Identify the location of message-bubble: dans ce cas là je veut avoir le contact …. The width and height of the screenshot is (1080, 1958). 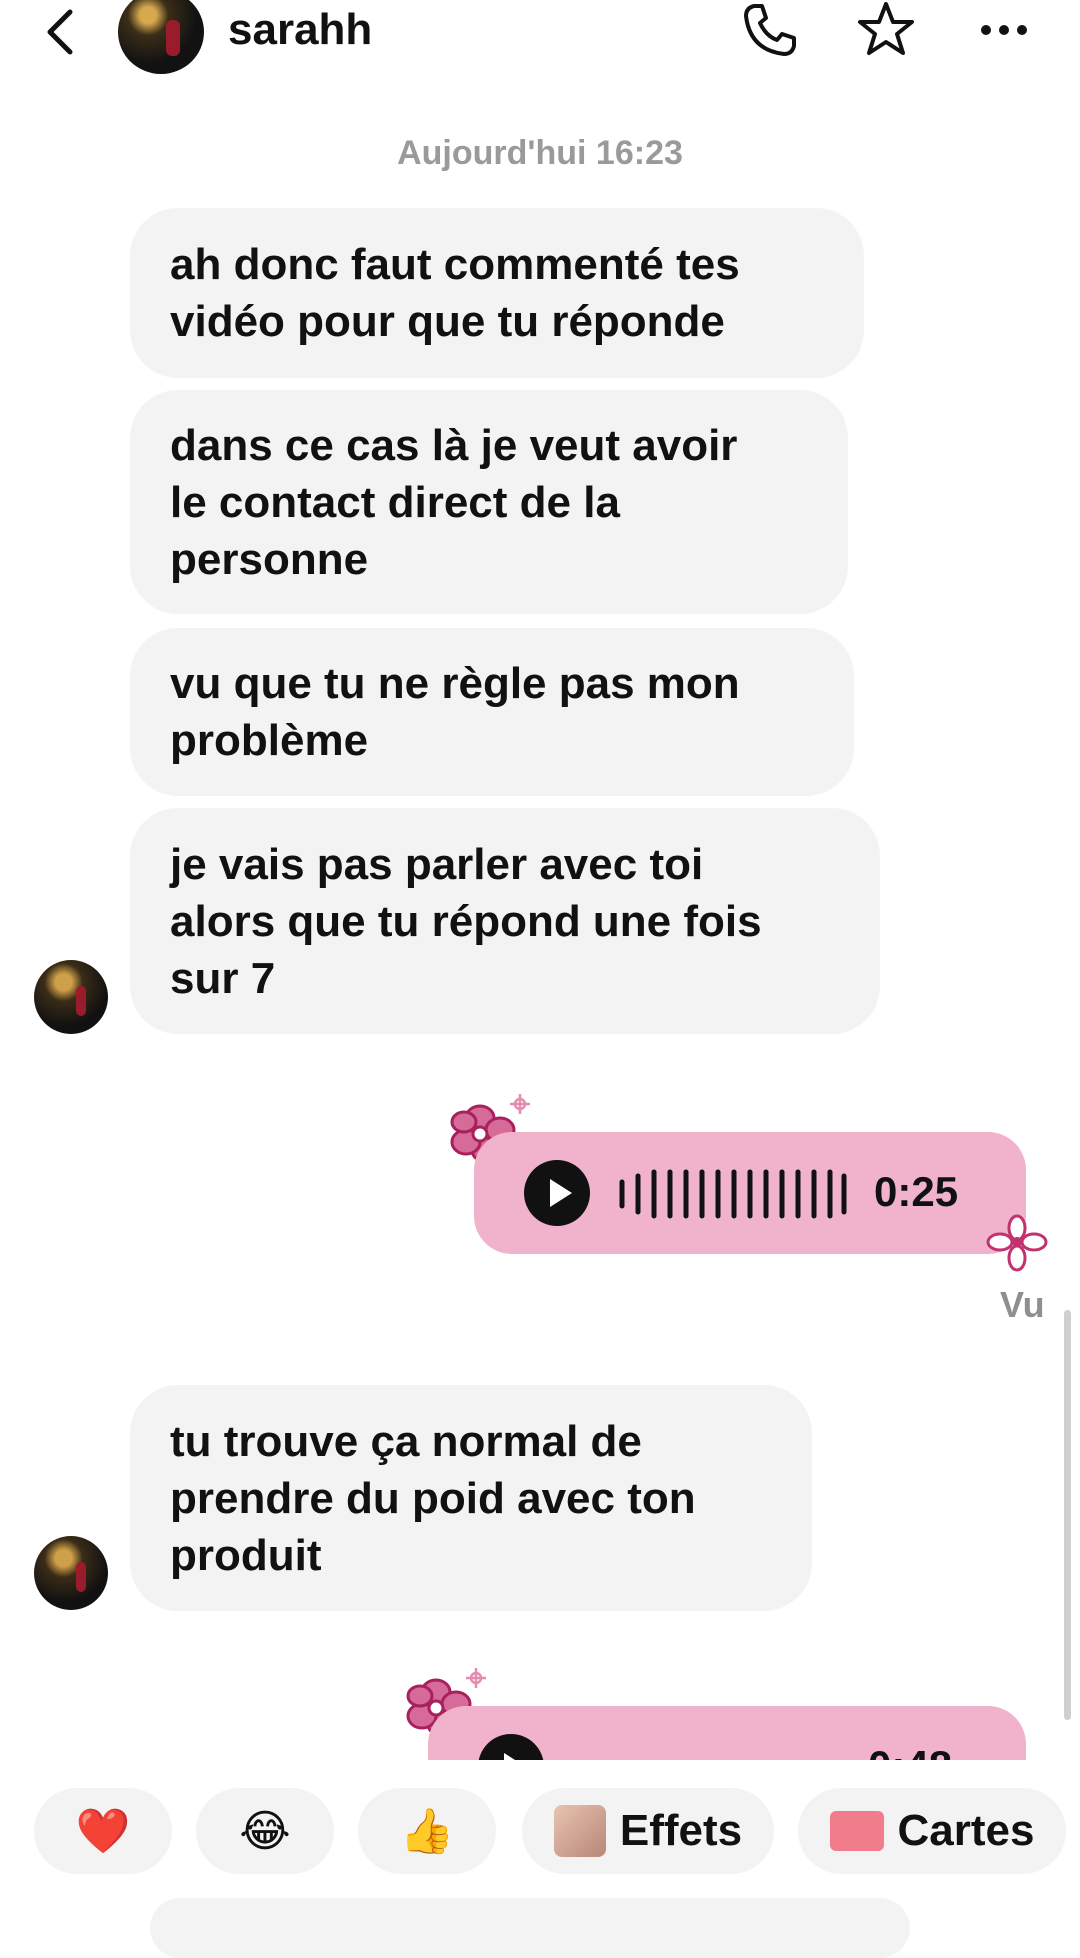
(489, 502).